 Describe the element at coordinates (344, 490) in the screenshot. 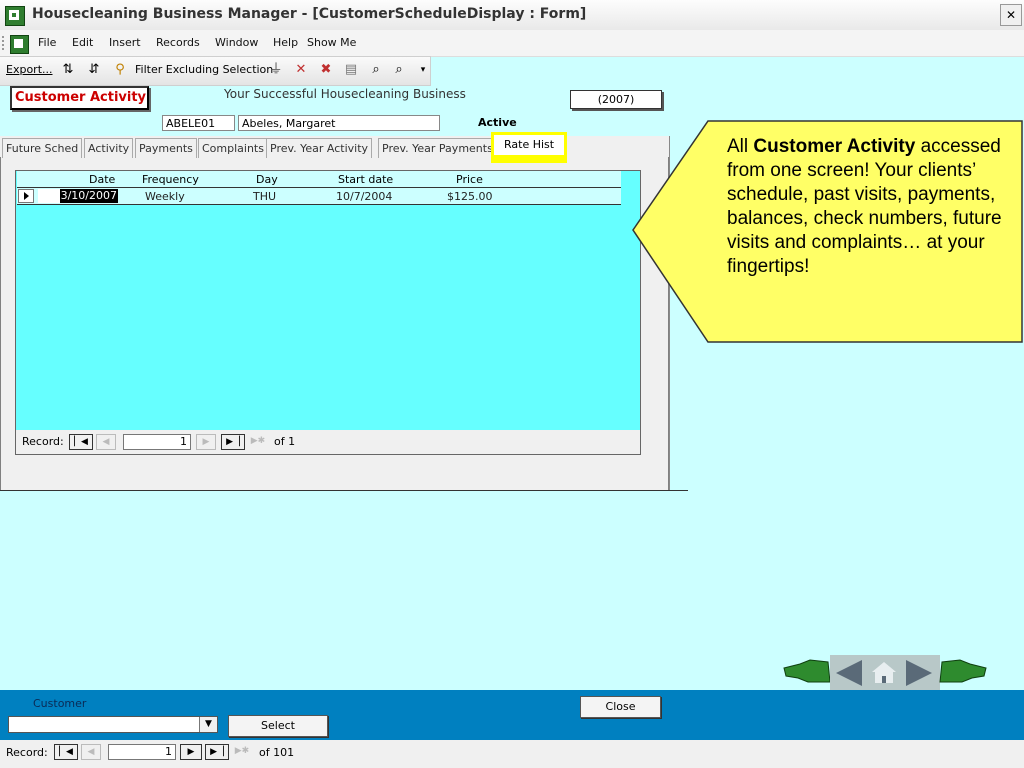

I see `form-bottom-line` at that location.